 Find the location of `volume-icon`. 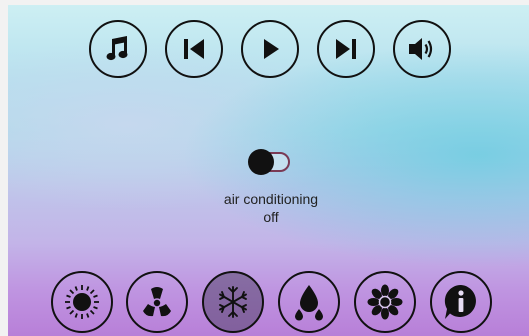

volume-icon is located at coordinates (421, 49).